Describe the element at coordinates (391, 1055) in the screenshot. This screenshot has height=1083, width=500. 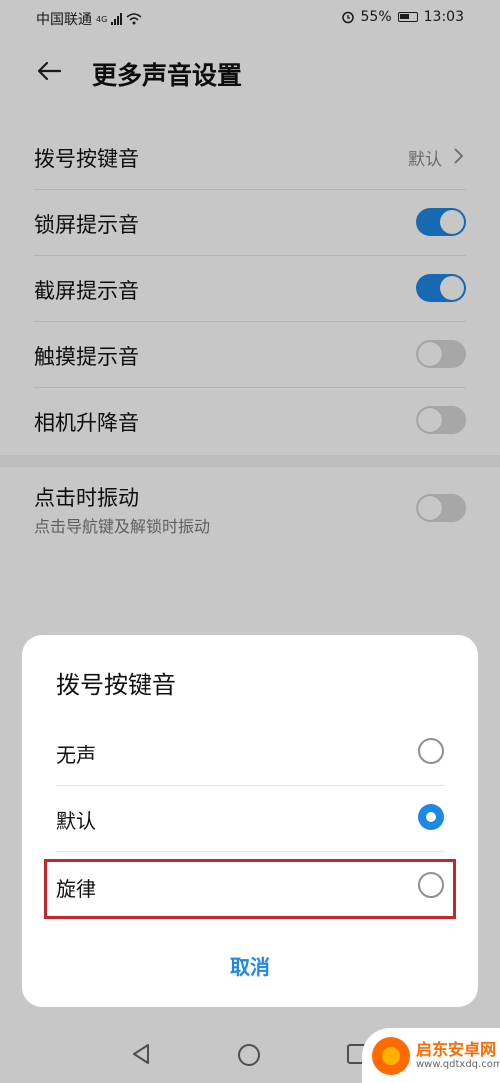
I see `site-logo-icon` at that location.